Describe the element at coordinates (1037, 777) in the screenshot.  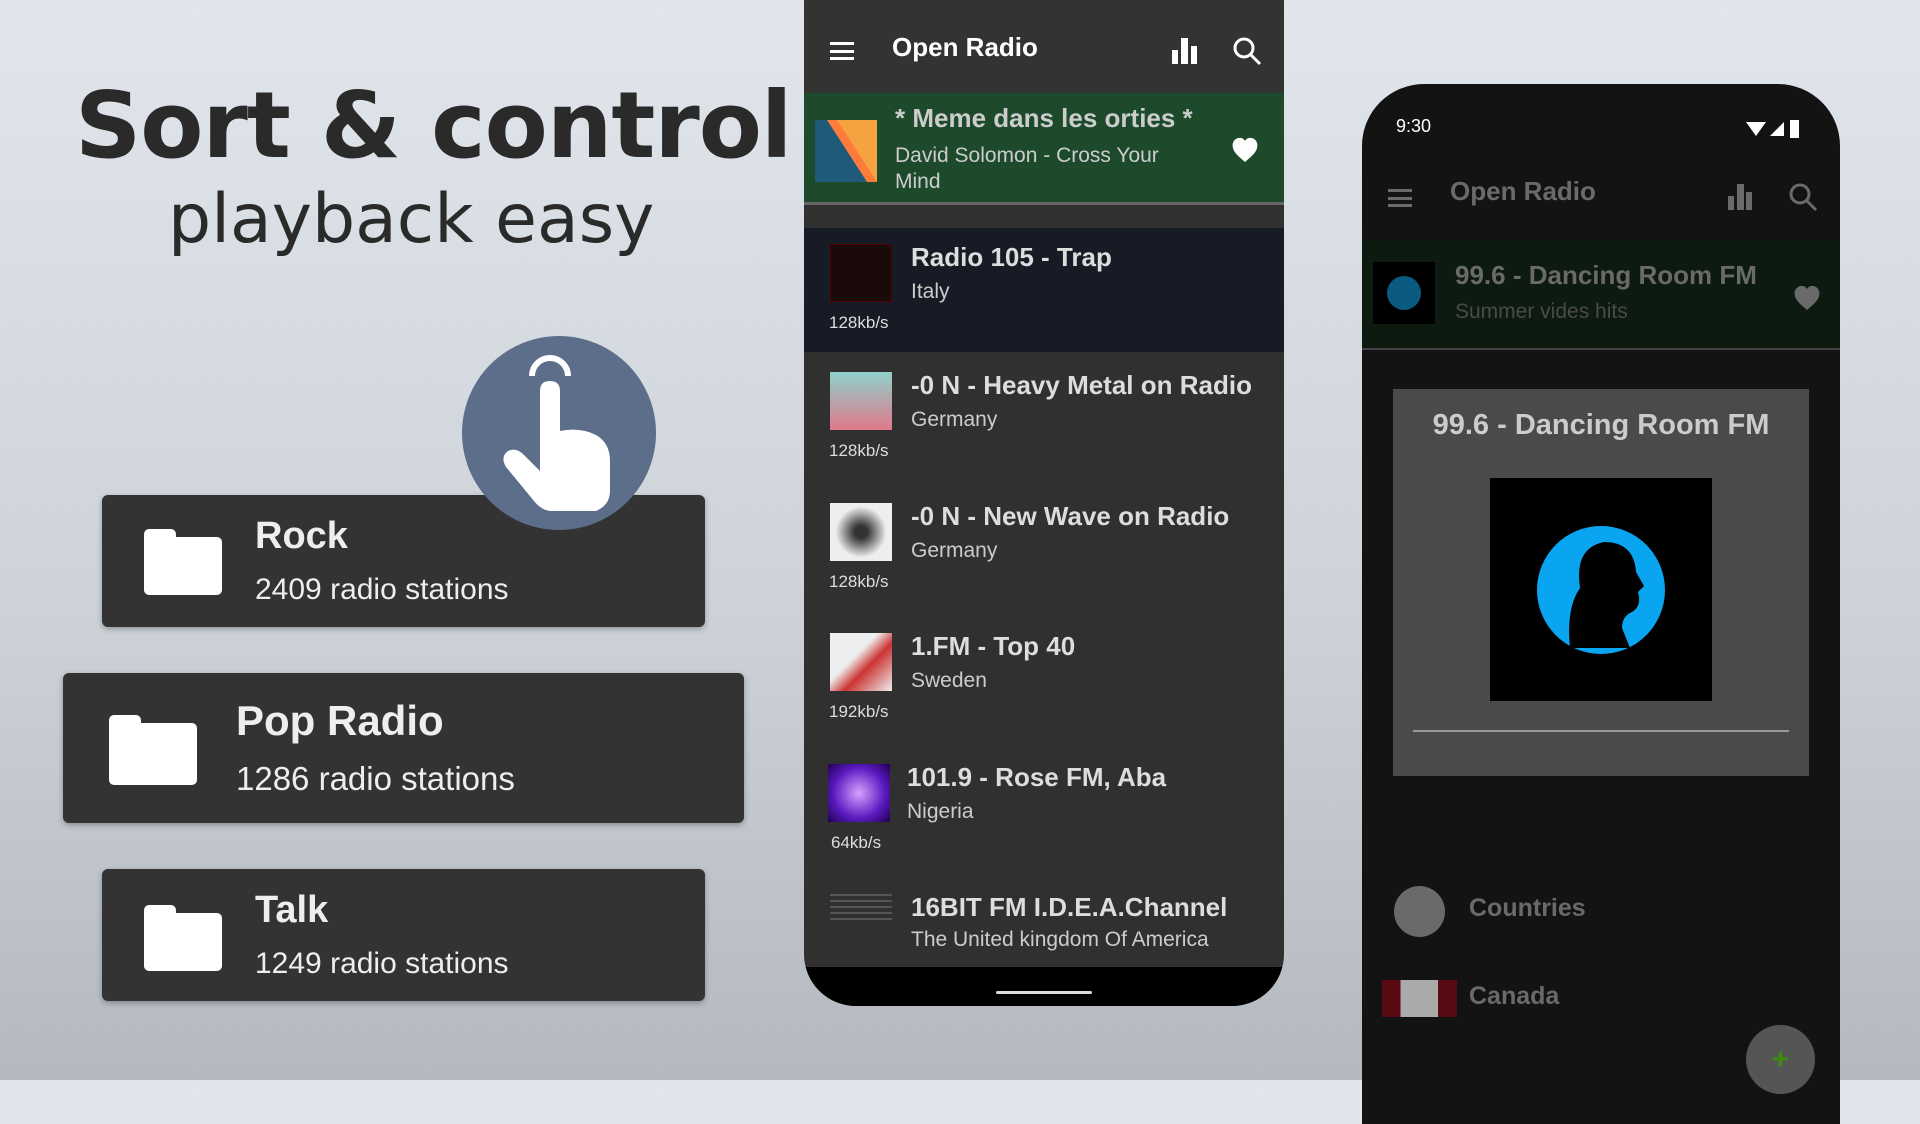
I see `station-name: 101.9 - Rose FM, Aba` at that location.